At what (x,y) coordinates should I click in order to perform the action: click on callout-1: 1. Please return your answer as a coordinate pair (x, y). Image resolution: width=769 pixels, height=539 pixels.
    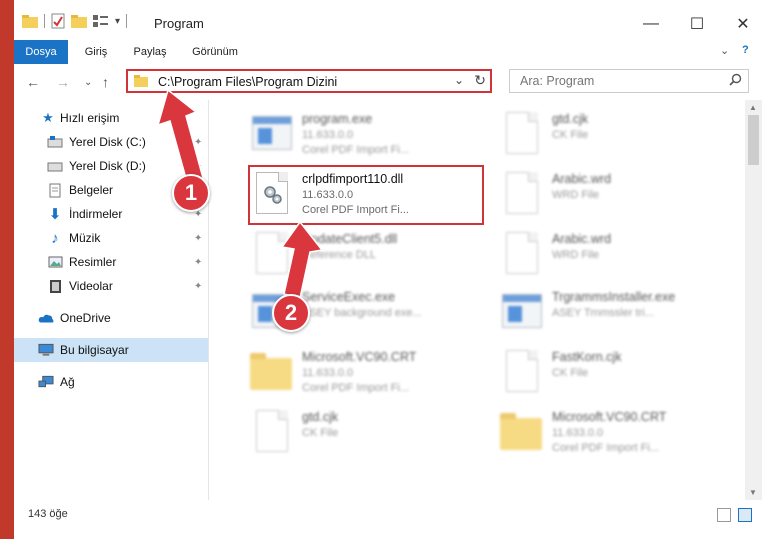
    Looking at the image, I should click on (191, 193).